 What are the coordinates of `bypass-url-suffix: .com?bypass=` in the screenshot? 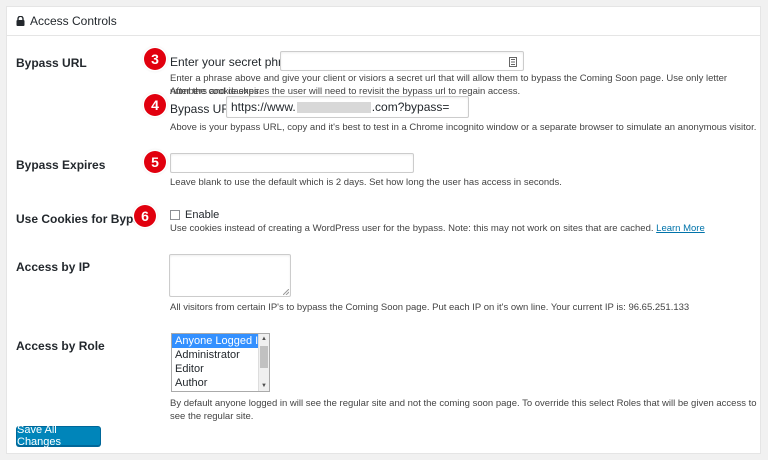 It's located at (410, 107).